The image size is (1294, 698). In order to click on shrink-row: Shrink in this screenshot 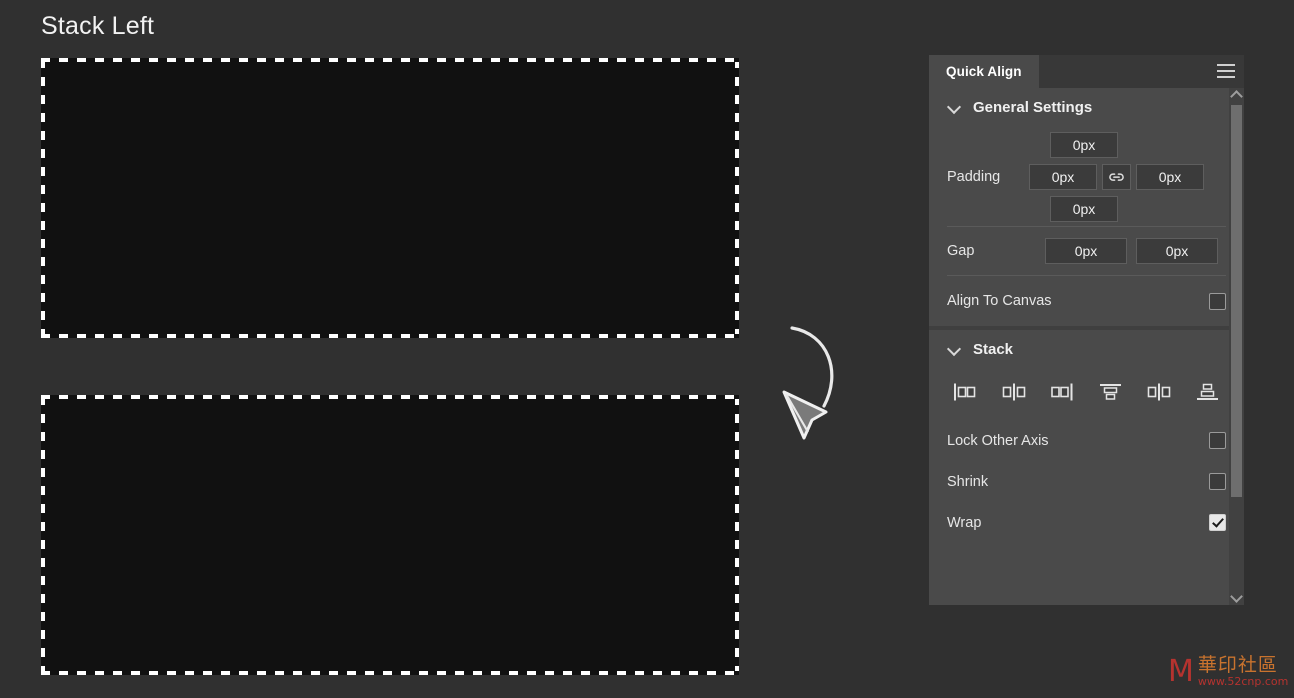, I will do `click(1086, 481)`.